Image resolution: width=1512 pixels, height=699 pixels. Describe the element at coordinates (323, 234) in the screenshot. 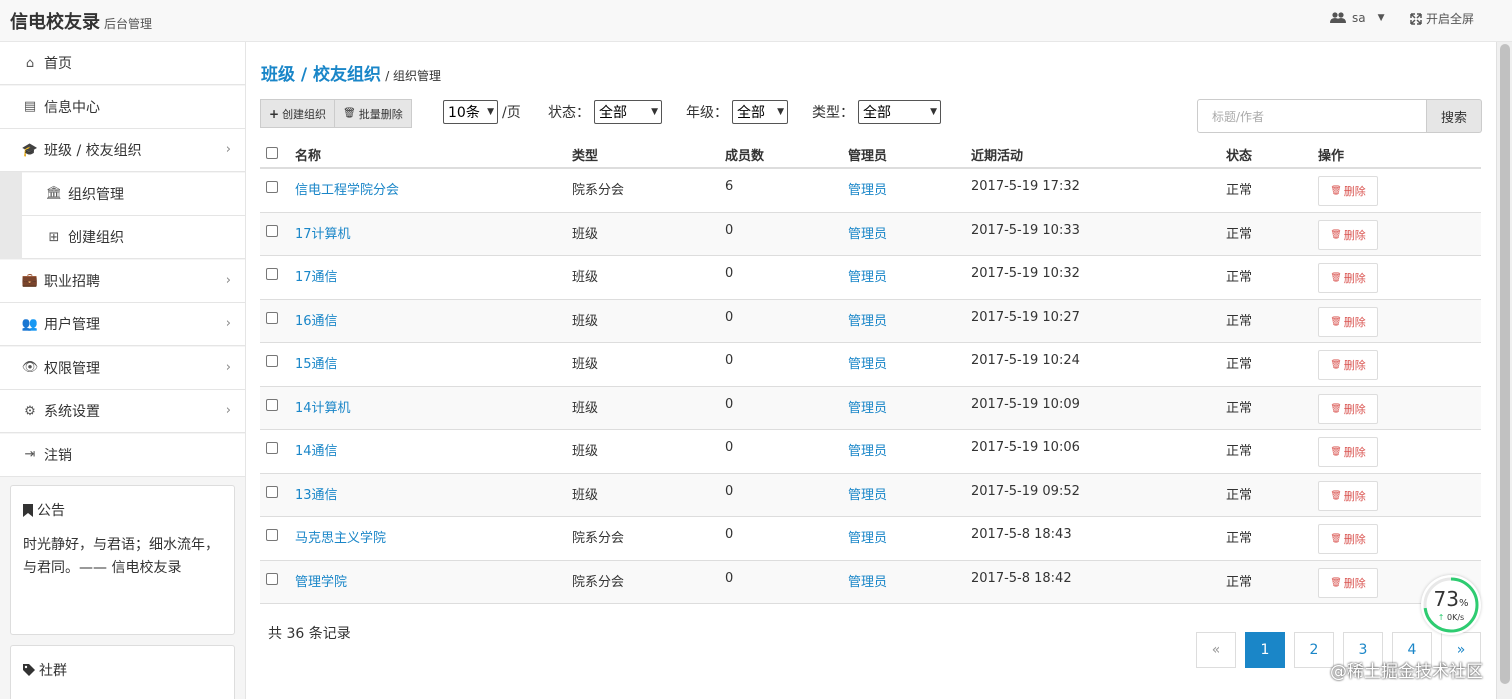

I see `org-name-link: 17计算机` at that location.